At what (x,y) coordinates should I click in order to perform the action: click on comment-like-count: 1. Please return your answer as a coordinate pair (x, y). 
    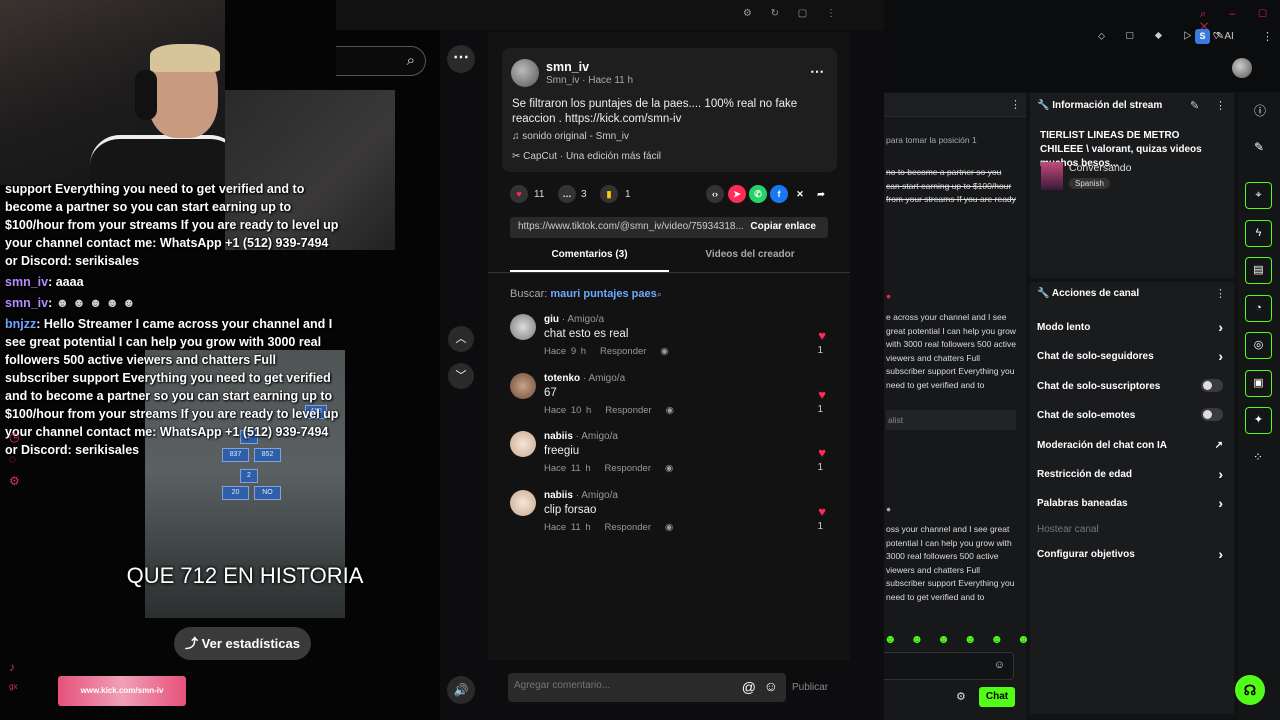
    Looking at the image, I should click on (820, 526).